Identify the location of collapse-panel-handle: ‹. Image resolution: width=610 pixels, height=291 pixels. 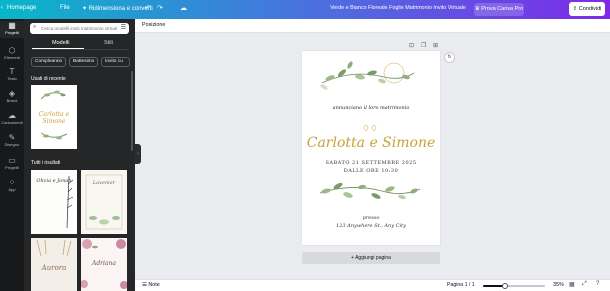
(138, 154).